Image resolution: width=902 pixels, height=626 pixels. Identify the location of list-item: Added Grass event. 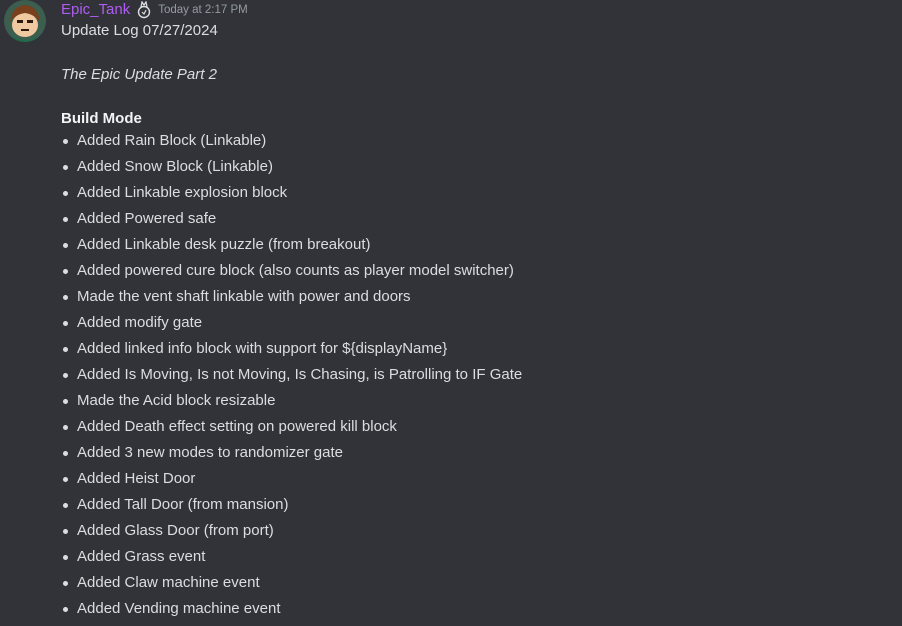
(476, 559).